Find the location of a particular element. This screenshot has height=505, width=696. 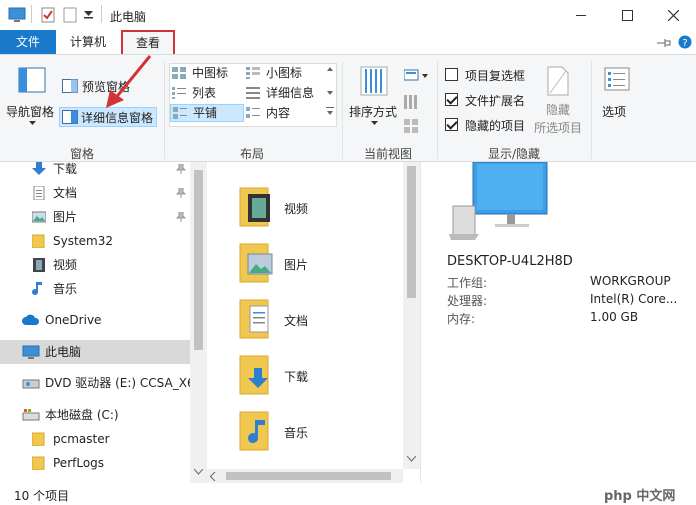

details-icon is located at coordinates (253, 93).